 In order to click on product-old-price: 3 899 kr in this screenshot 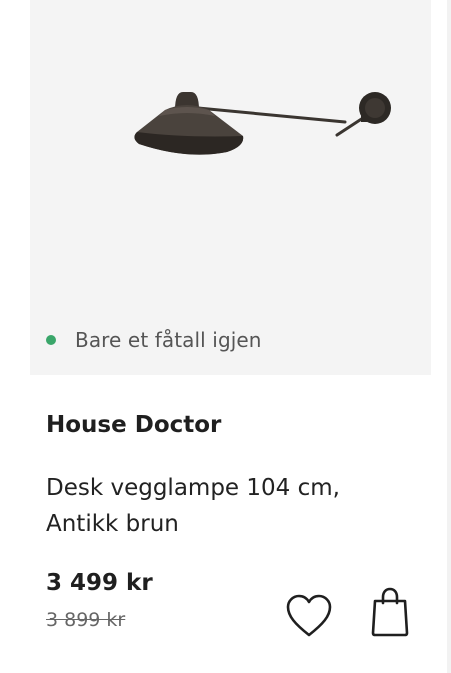, I will do `click(86, 620)`.